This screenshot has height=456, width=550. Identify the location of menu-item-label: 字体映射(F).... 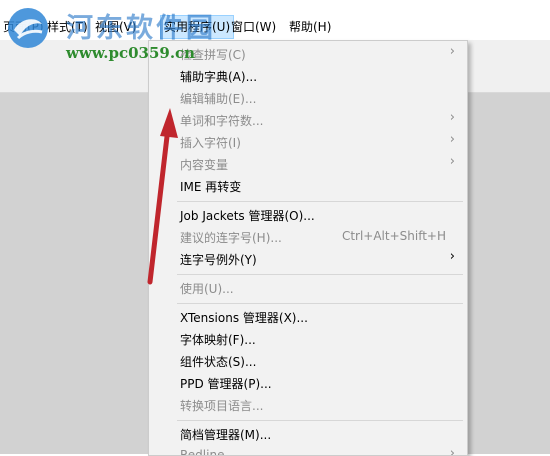
(218, 340).